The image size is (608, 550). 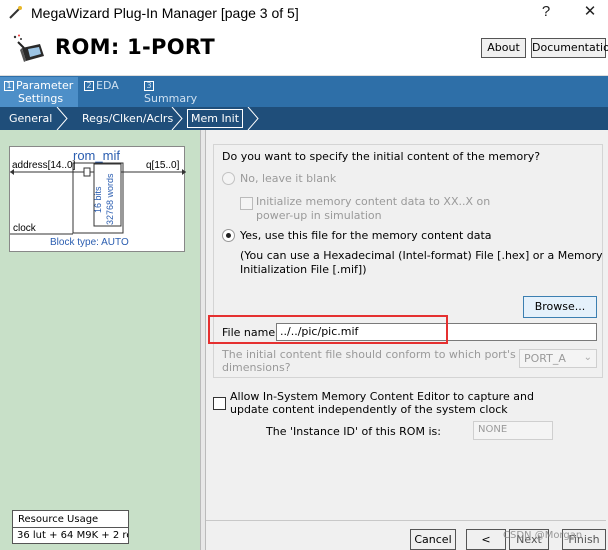 What do you see at coordinates (590, 12) in the screenshot?
I see `close-button: ✕` at bounding box center [590, 12].